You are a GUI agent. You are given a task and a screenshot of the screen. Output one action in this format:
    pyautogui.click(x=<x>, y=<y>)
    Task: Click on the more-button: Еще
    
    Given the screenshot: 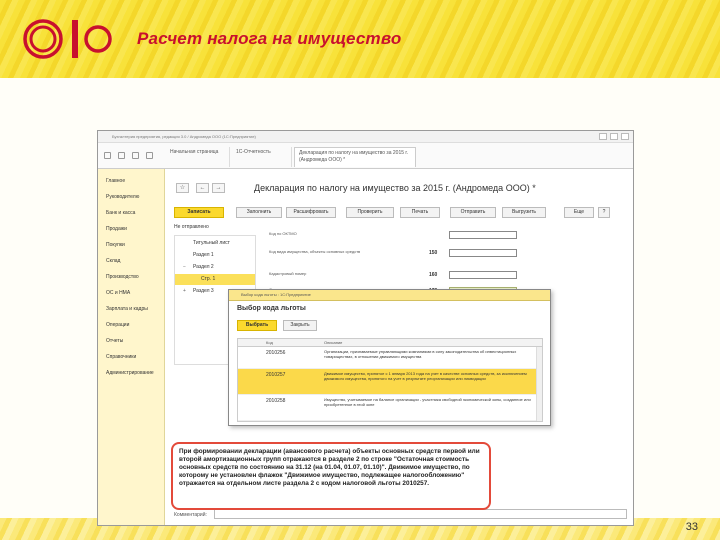 What is the action you would take?
    pyautogui.click(x=579, y=212)
    